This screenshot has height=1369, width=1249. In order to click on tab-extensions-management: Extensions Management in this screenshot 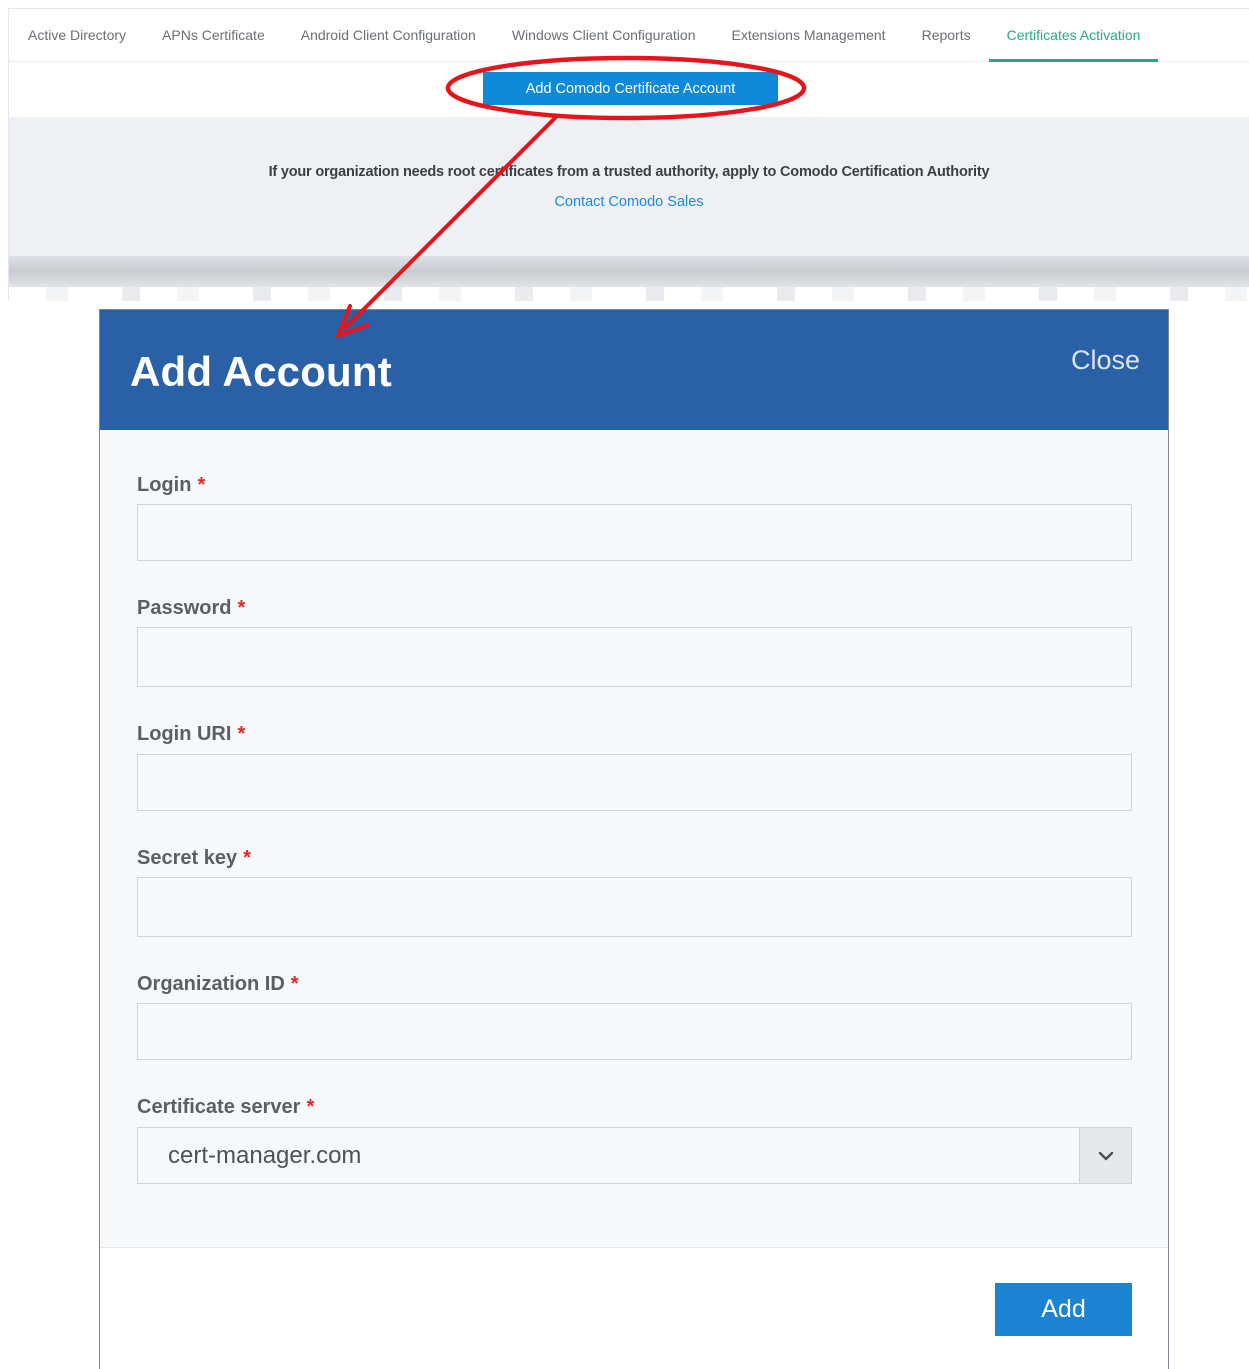, I will do `click(808, 35)`.